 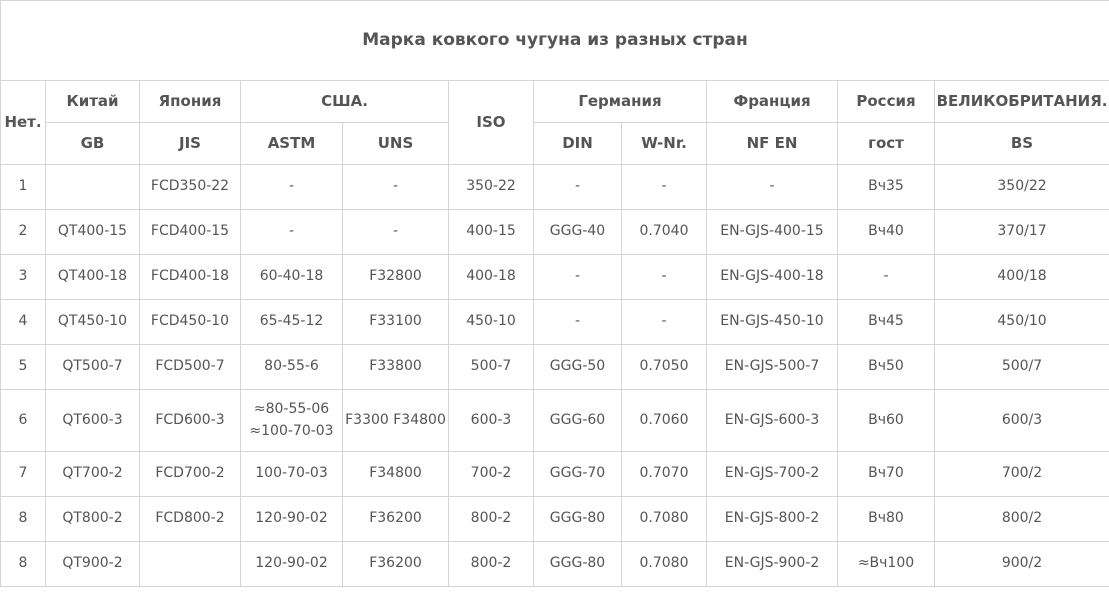 What do you see at coordinates (190, 367) in the screenshot?
I see `cell-jis: FCD500-7` at bounding box center [190, 367].